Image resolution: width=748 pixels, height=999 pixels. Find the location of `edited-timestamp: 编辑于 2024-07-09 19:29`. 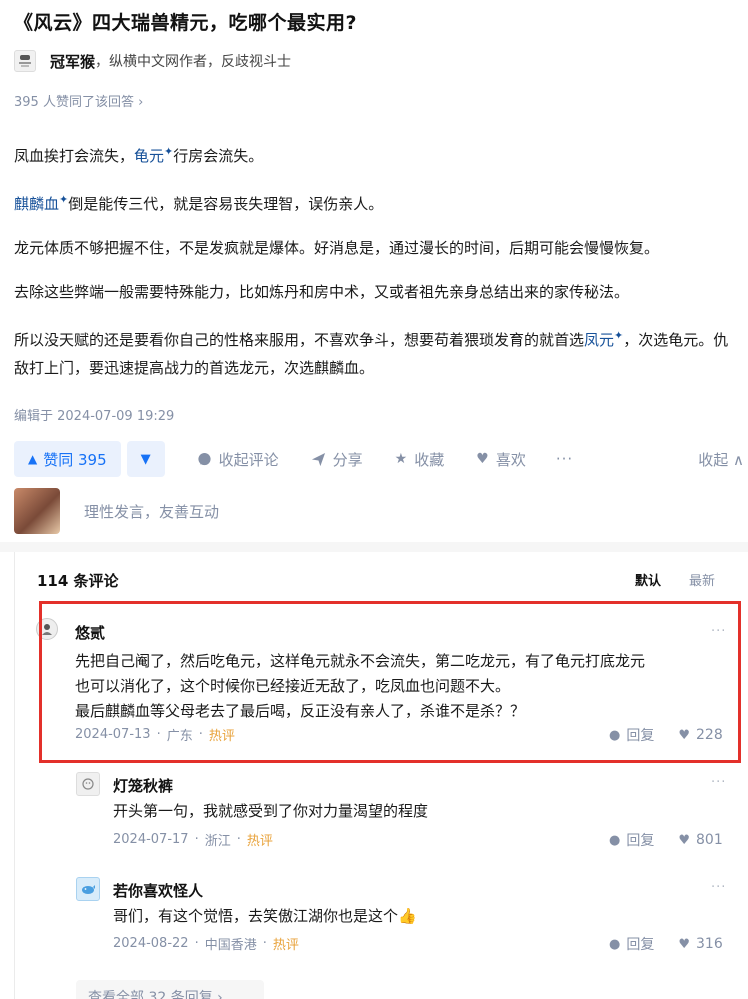

edited-timestamp: 编辑于 2024-07-09 19:29 is located at coordinates (94, 416).